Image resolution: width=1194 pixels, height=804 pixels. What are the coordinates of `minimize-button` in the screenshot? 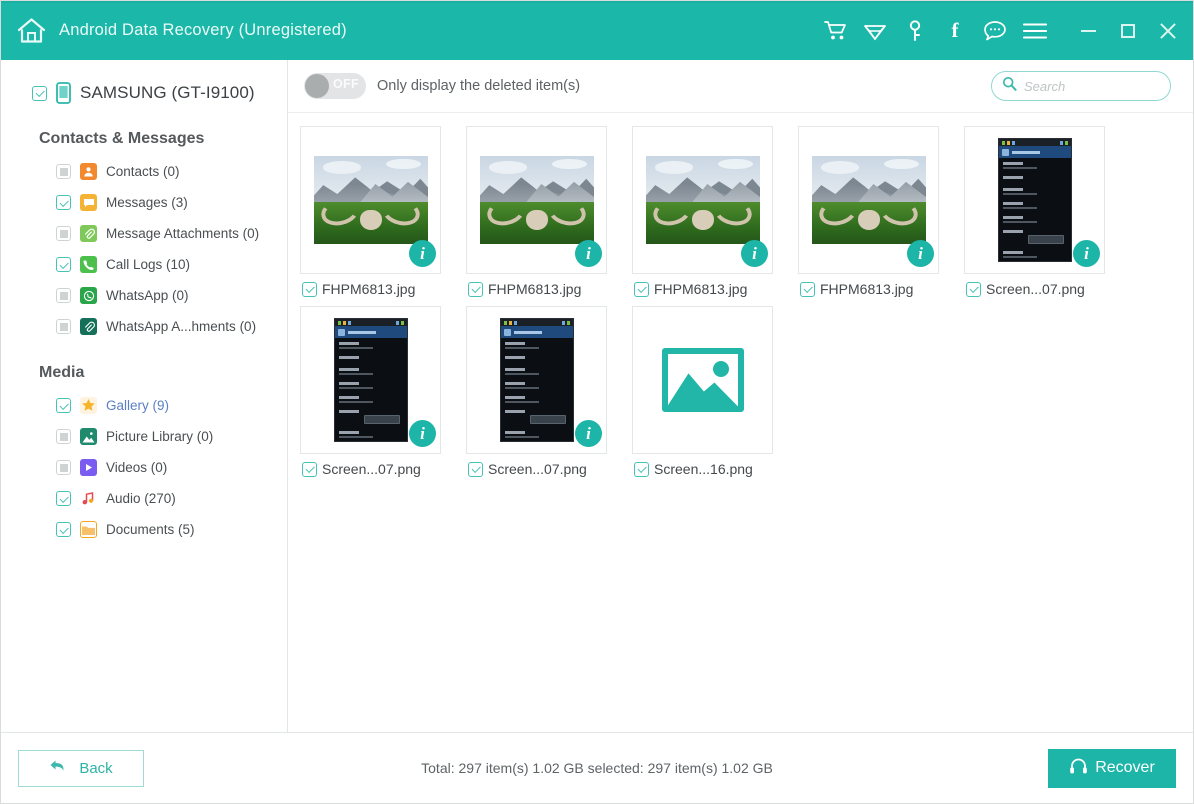 It's located at (1088, 31).